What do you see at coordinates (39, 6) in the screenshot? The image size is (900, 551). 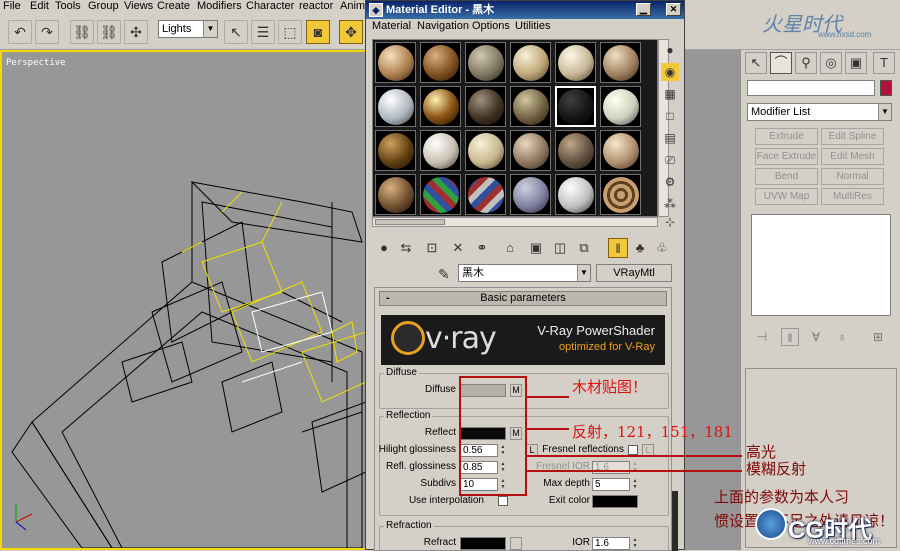 I see `menu-edit: Edit` at bounding box center [39, 6].